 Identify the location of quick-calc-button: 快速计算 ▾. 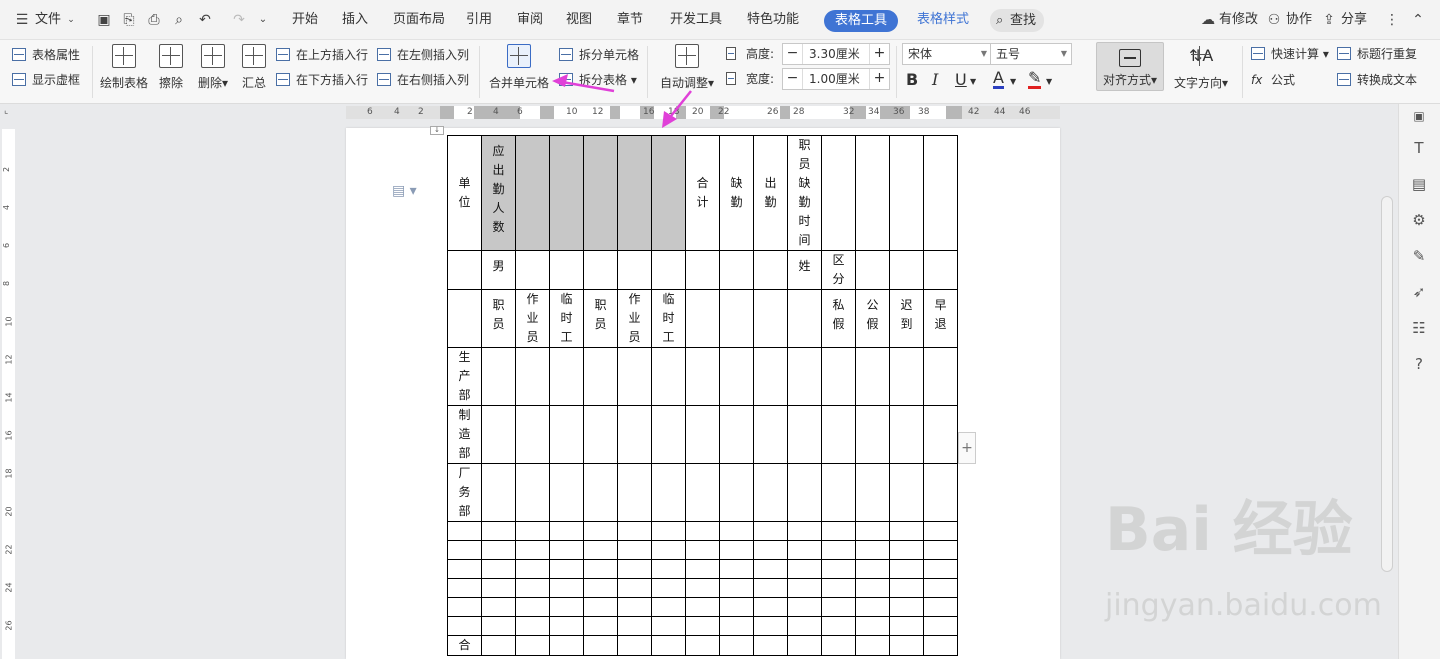
(1290, 54).